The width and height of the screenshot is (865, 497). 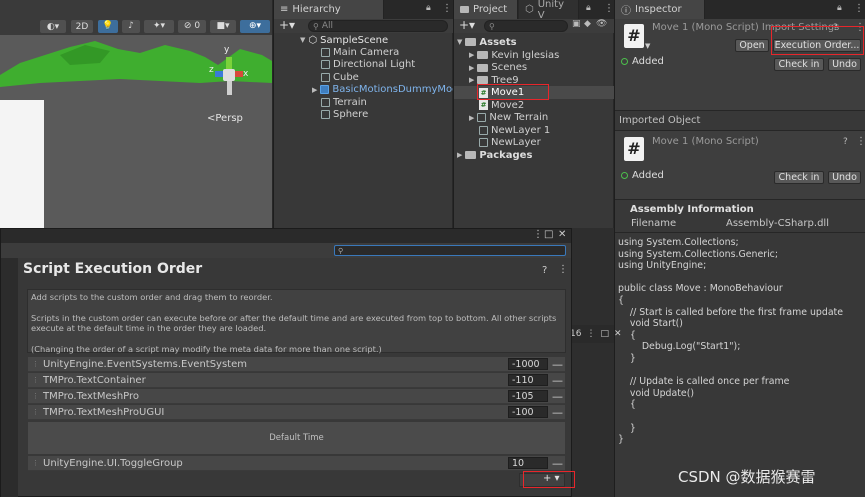 What do you see at coordinates (313, 40) in the screenshot?
I see `unity-scene-icon: ⬡` at bounding box center [313, 40].